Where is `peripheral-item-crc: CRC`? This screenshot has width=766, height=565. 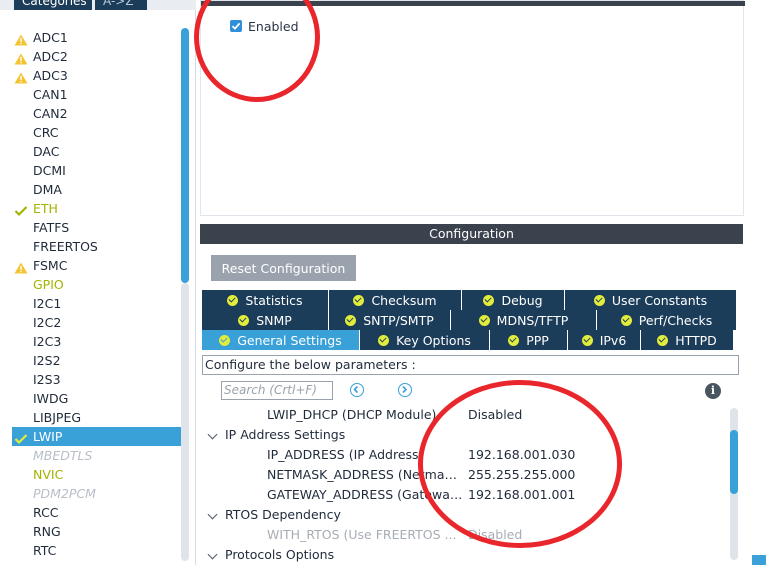 peripheral-item-crc: CRC is located at coordinates (97, 132).